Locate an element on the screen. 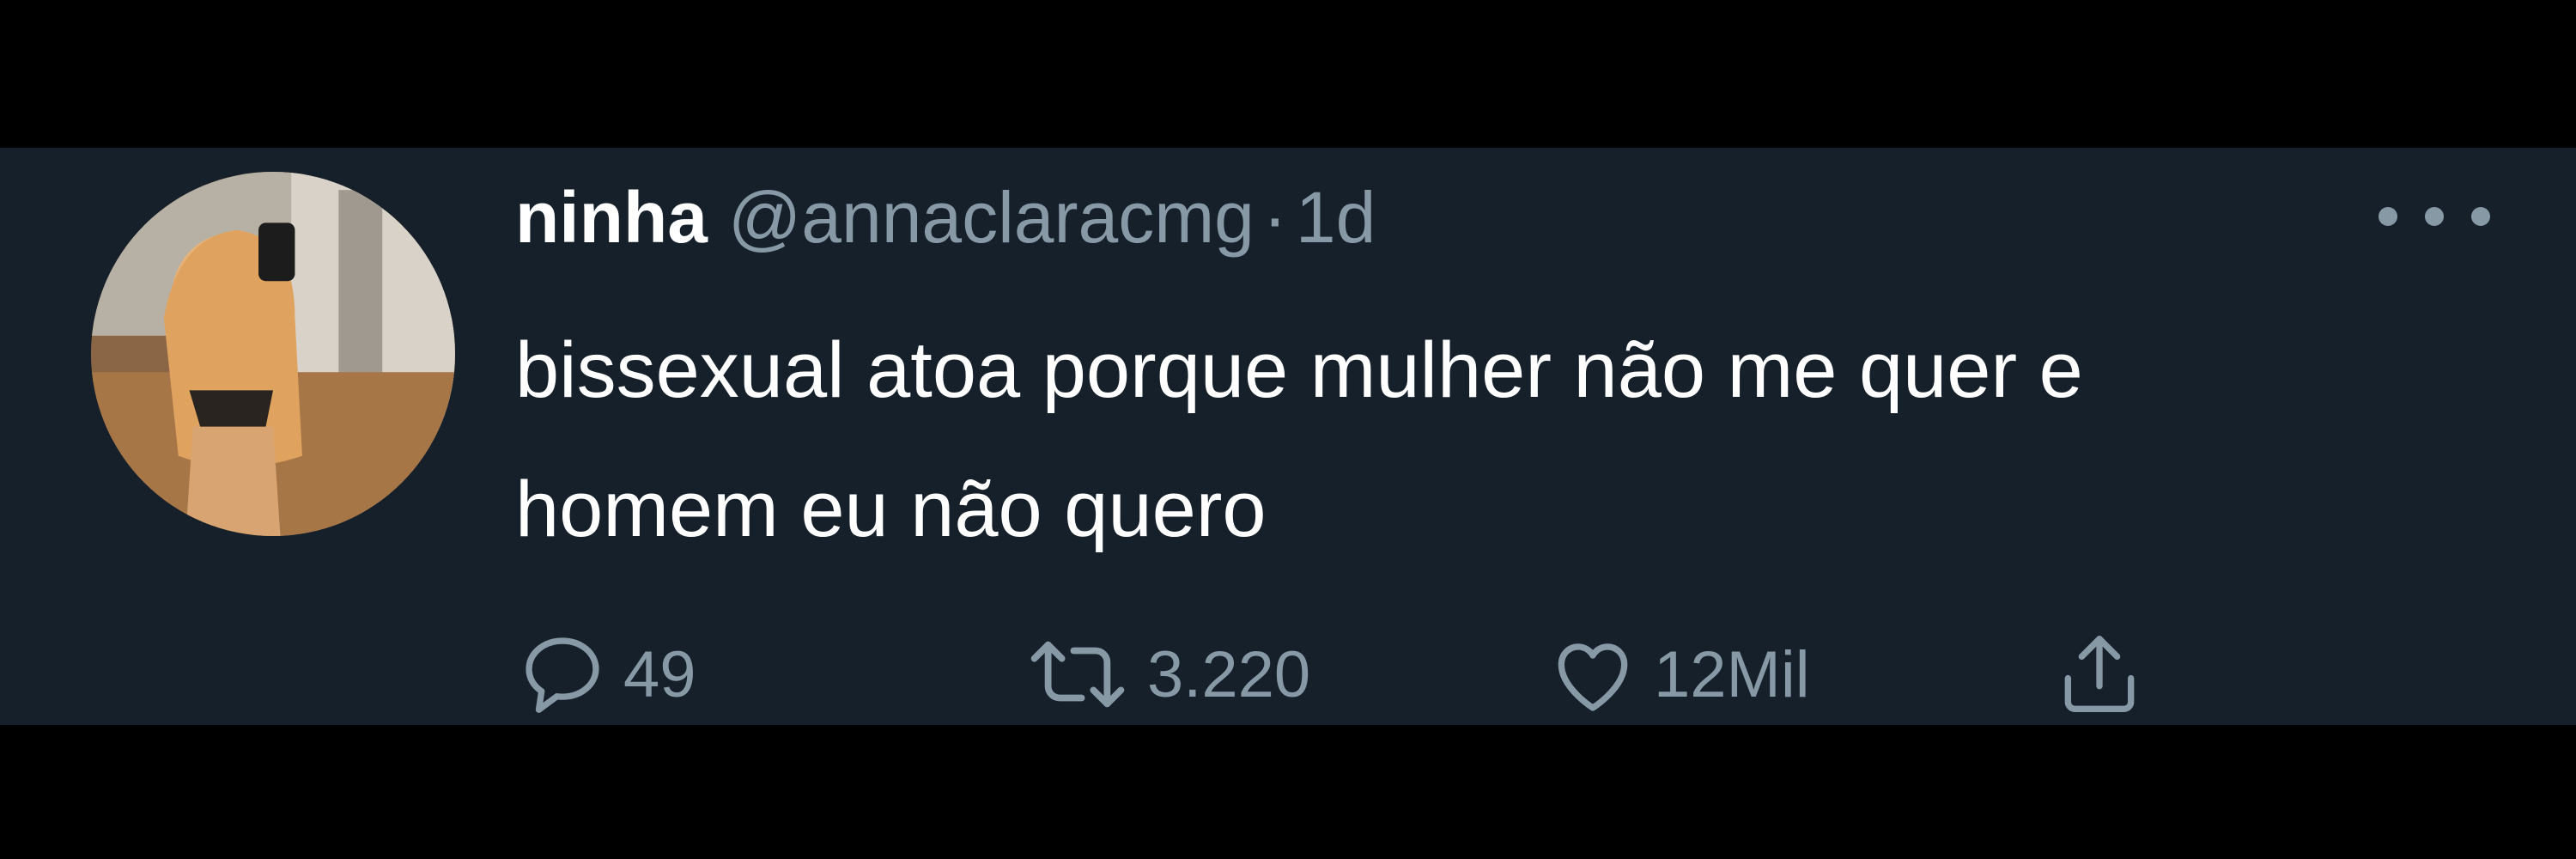 The image size is (2576, 859). tweet-actions: 49 3.220 12Mil is located at coordinates (1374, 674).